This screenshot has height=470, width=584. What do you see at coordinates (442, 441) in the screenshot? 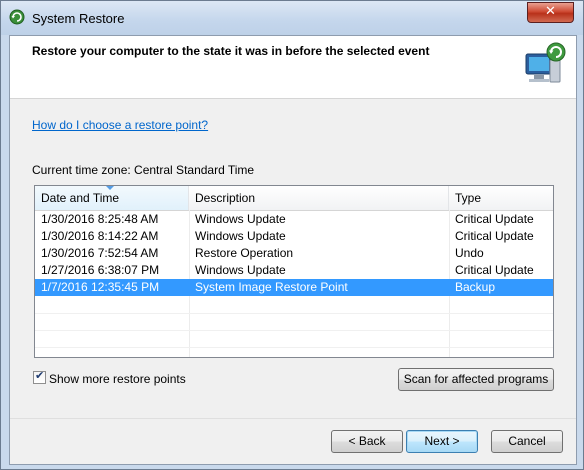
I see `next-button: Next >` at bounding box center [442, 441].